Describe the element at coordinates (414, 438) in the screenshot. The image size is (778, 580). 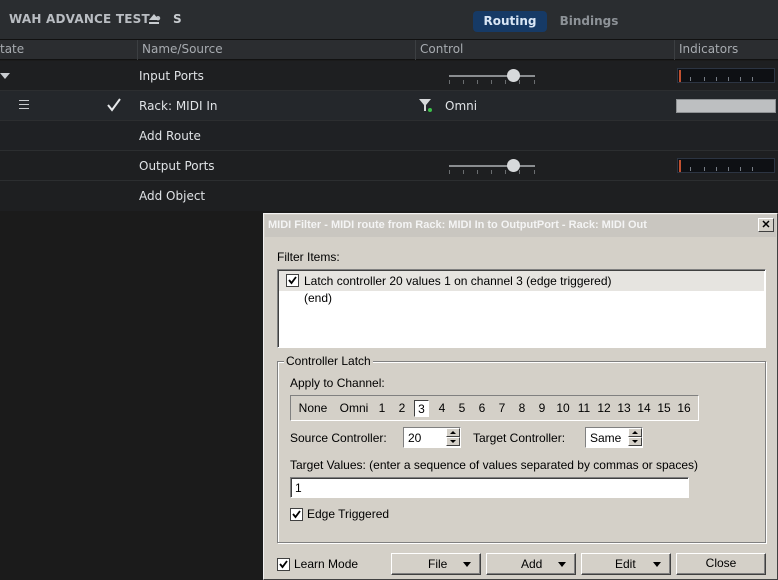
I see `source-controller-value: 20` at that location.